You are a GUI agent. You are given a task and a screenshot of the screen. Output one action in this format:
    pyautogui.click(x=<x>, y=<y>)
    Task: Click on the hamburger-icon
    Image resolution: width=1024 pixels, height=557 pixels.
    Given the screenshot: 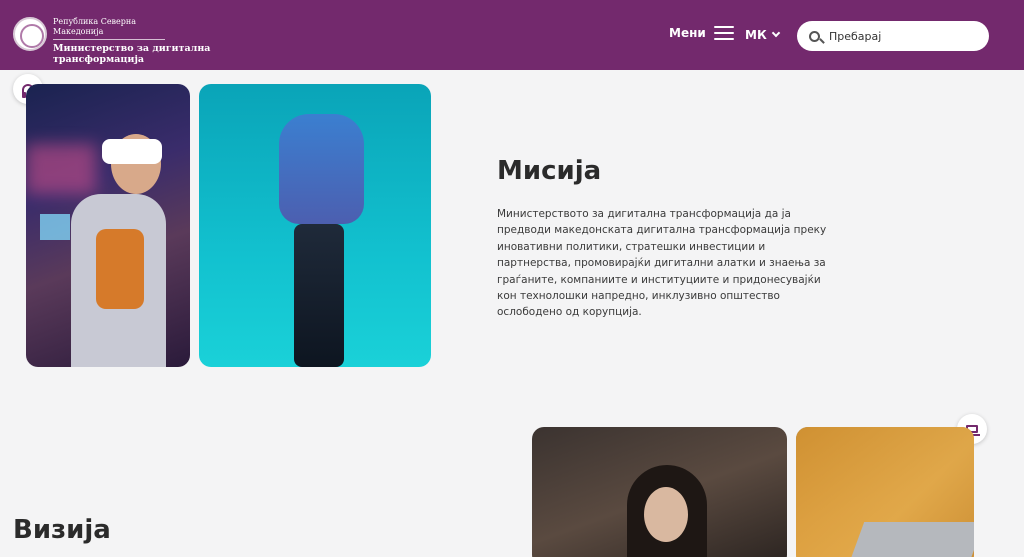 What is the action you would take?
    pyautogui.click(x=723, y=33)
    